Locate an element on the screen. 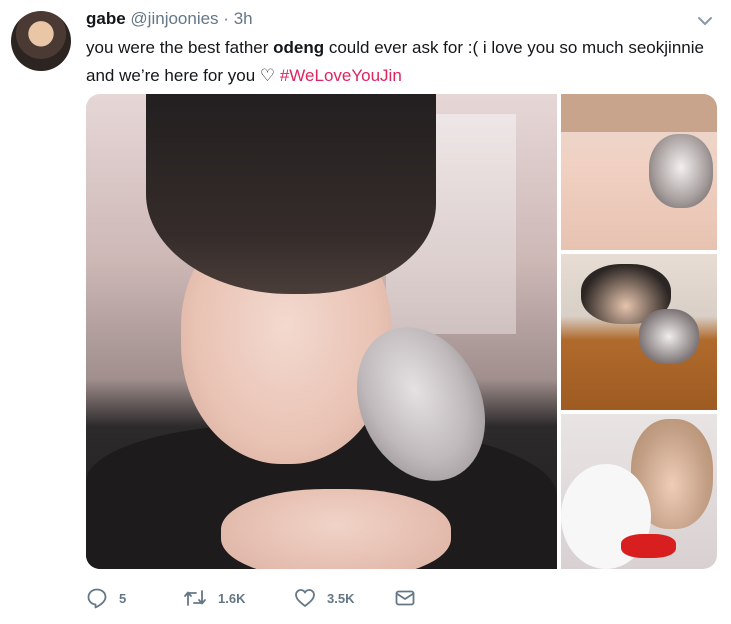 The height and width of the screenshot is (624, 731). tweet-text-bold: odeng is located at coordinates (299, 47).